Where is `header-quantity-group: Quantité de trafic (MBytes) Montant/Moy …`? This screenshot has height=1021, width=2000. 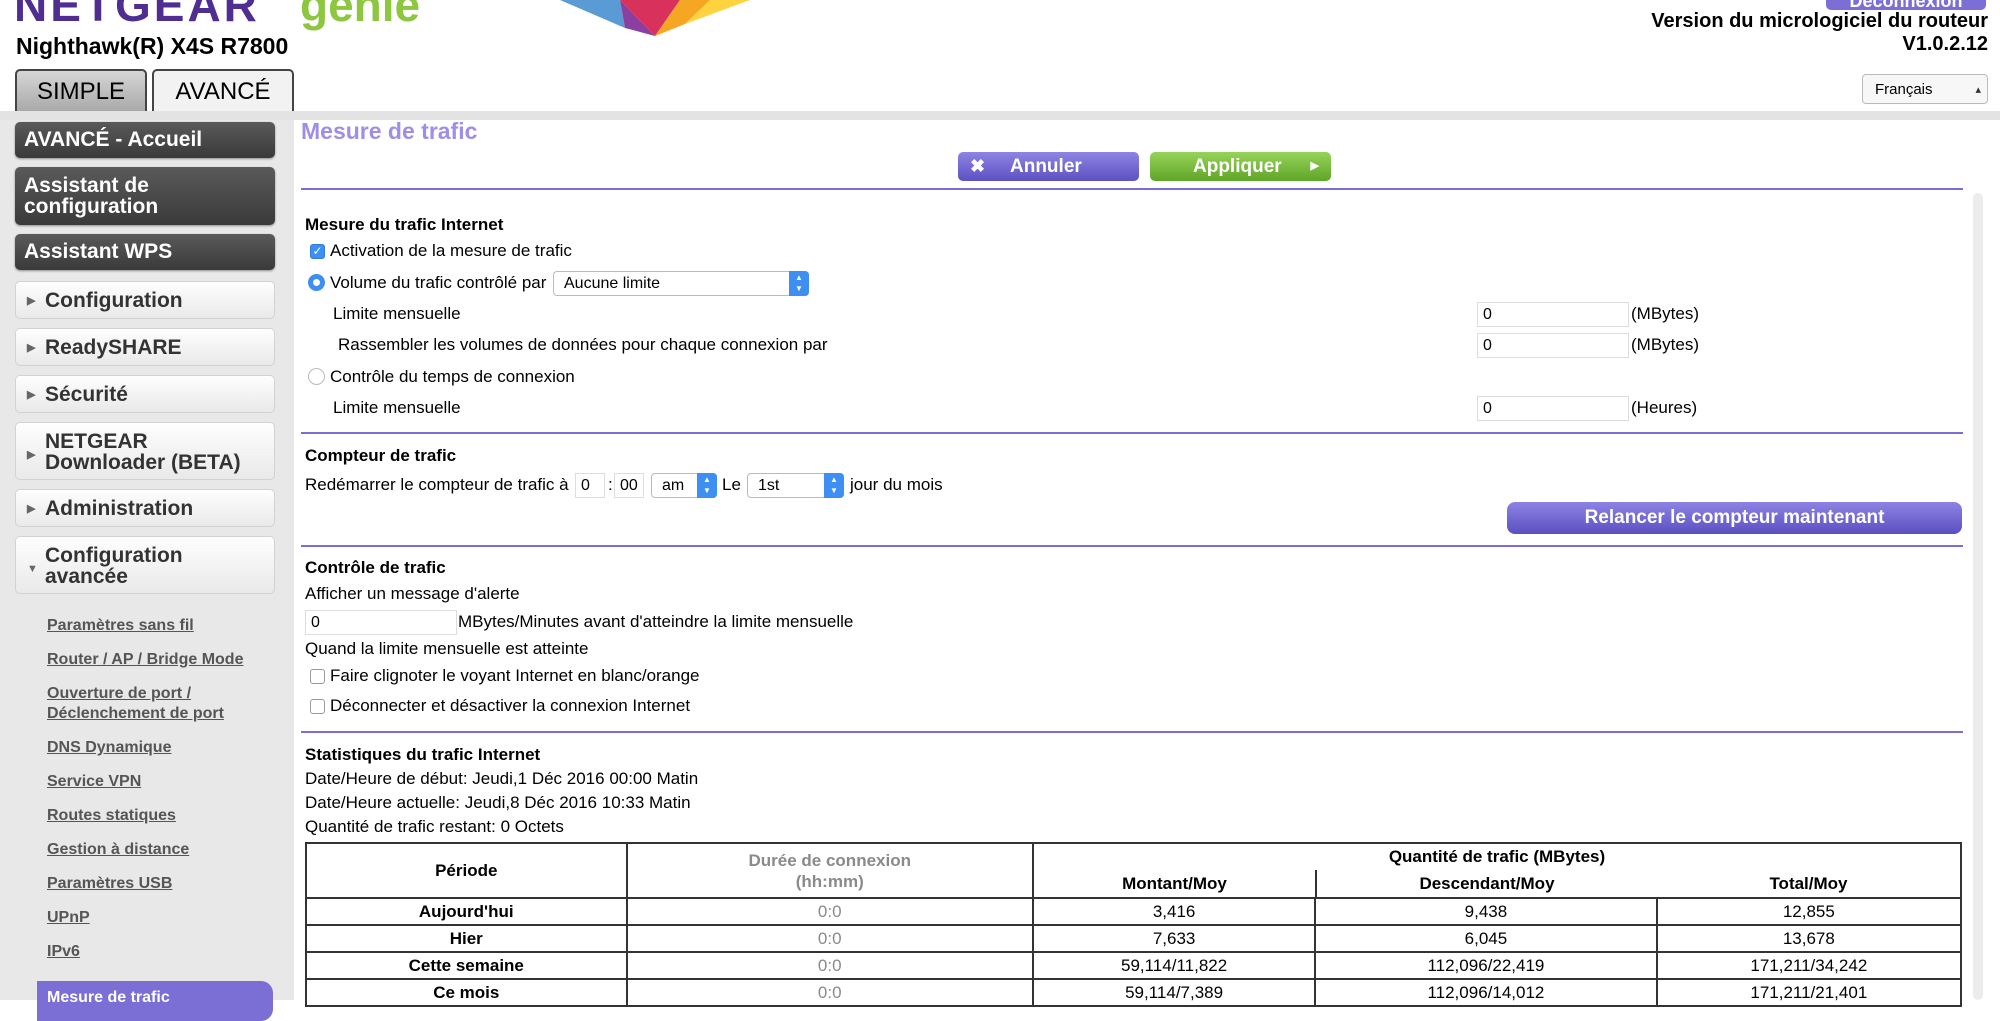
header-quantity-group: Quantité de trafic (MBytes) Montant/Moy … is located at coordinates (1497, 870).